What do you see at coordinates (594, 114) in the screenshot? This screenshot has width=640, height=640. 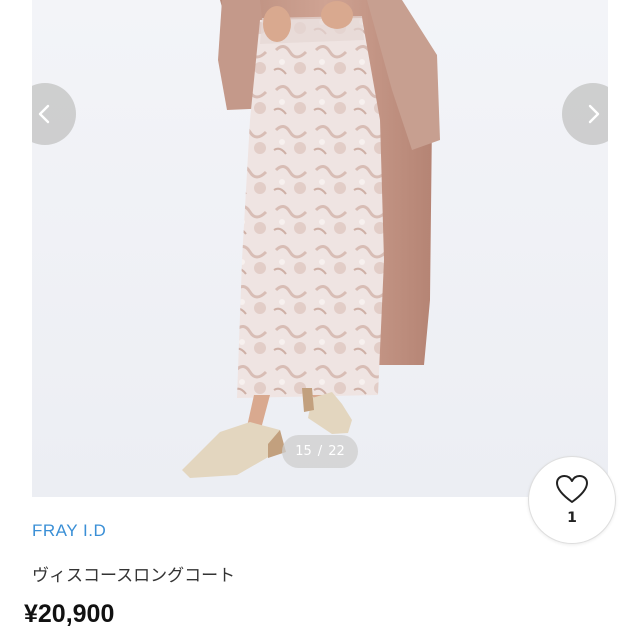 I see `chevron-right-icon` at bounding box center [594, 114].